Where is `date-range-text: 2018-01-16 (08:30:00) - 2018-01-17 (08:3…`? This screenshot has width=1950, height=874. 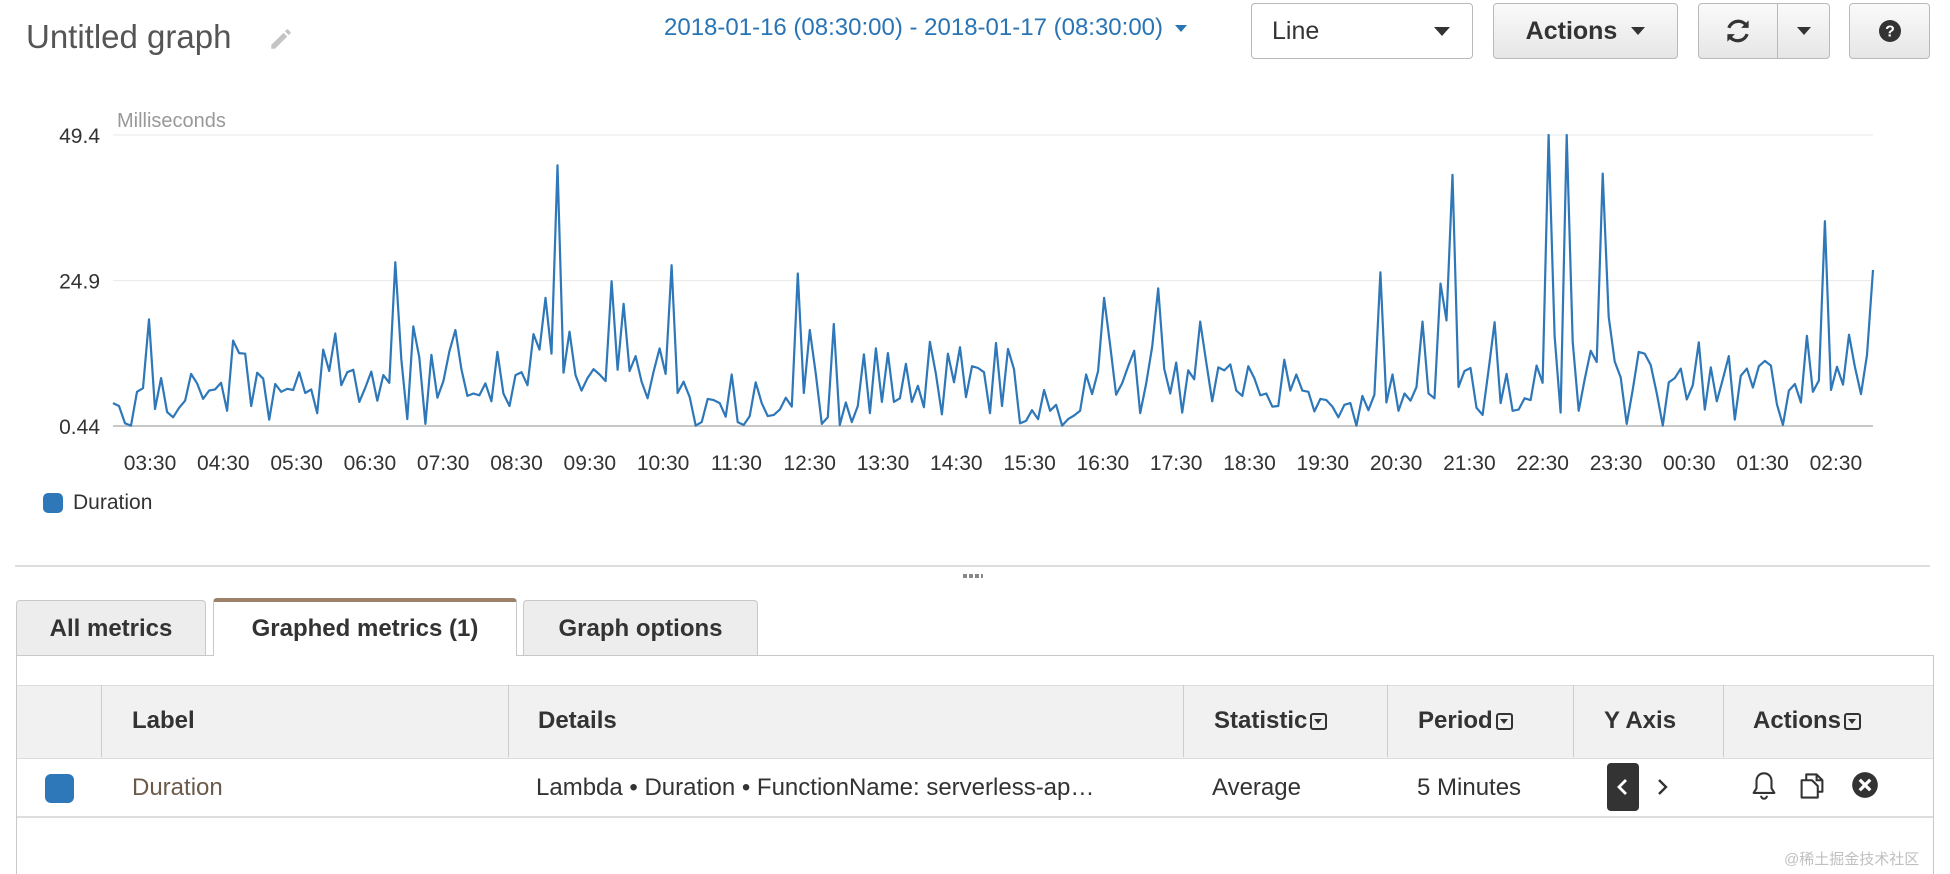 date-range-text: 2018-01-16 (08:30:00) - 2018-01-17 (08:3… is located at coordinates (914, 27).